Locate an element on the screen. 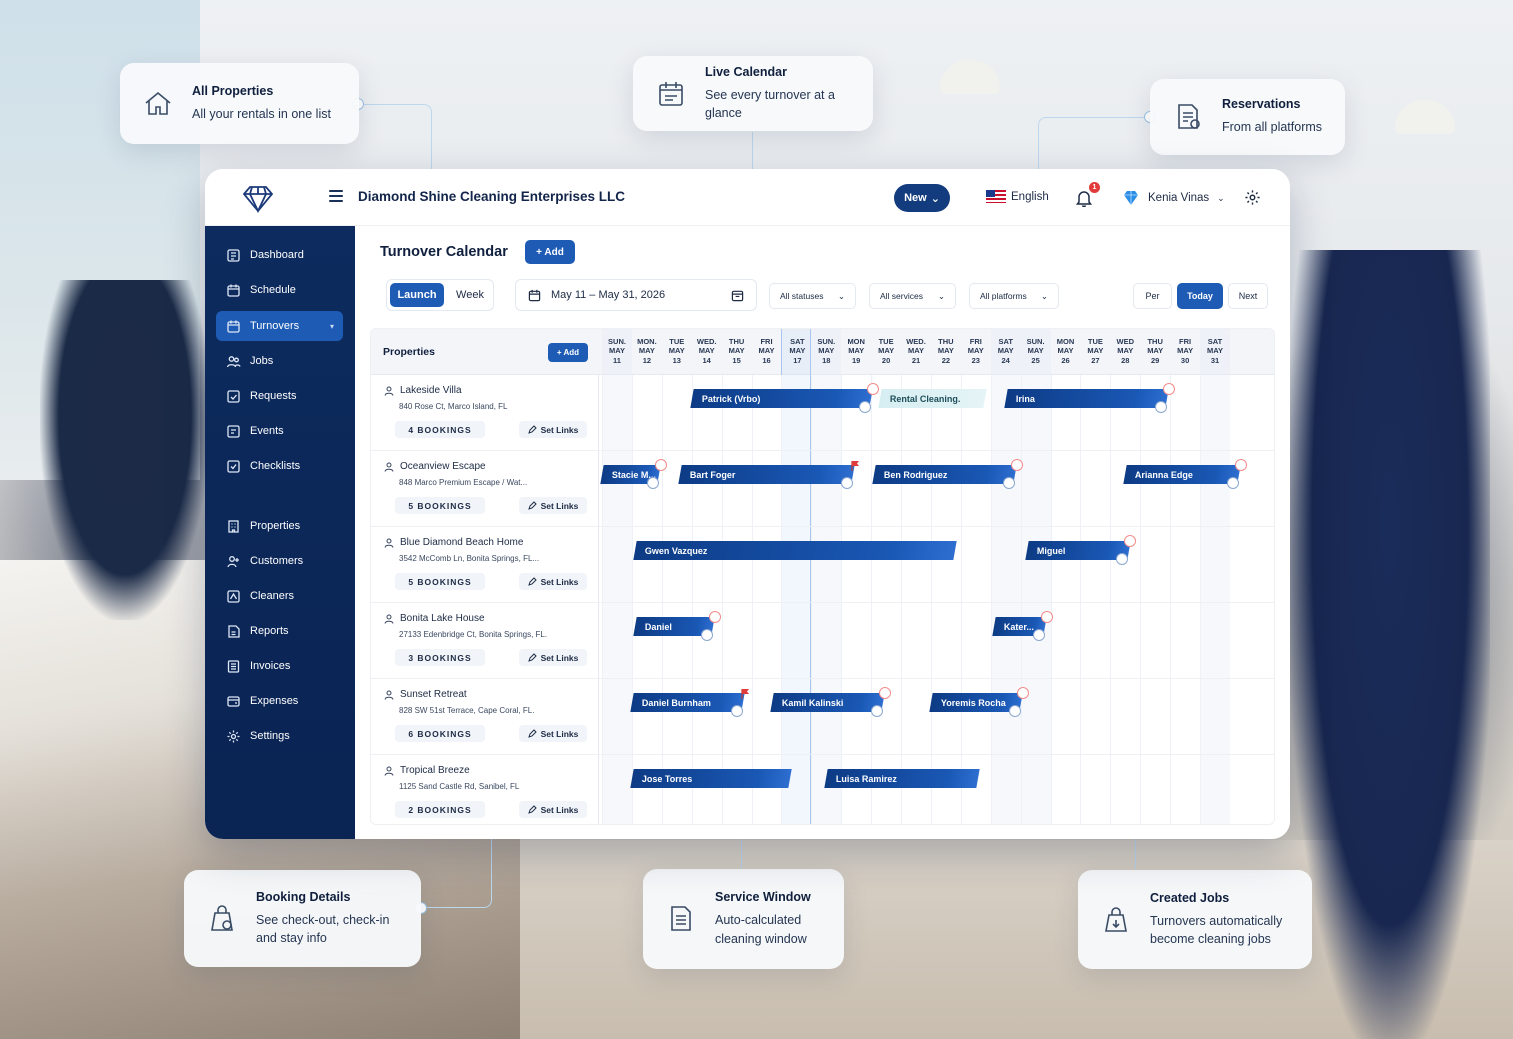 Image resolution: width=1513 pixels, height=1039 pixels. sidebar-item-properties: Properties is located at coordinates (279, 526).